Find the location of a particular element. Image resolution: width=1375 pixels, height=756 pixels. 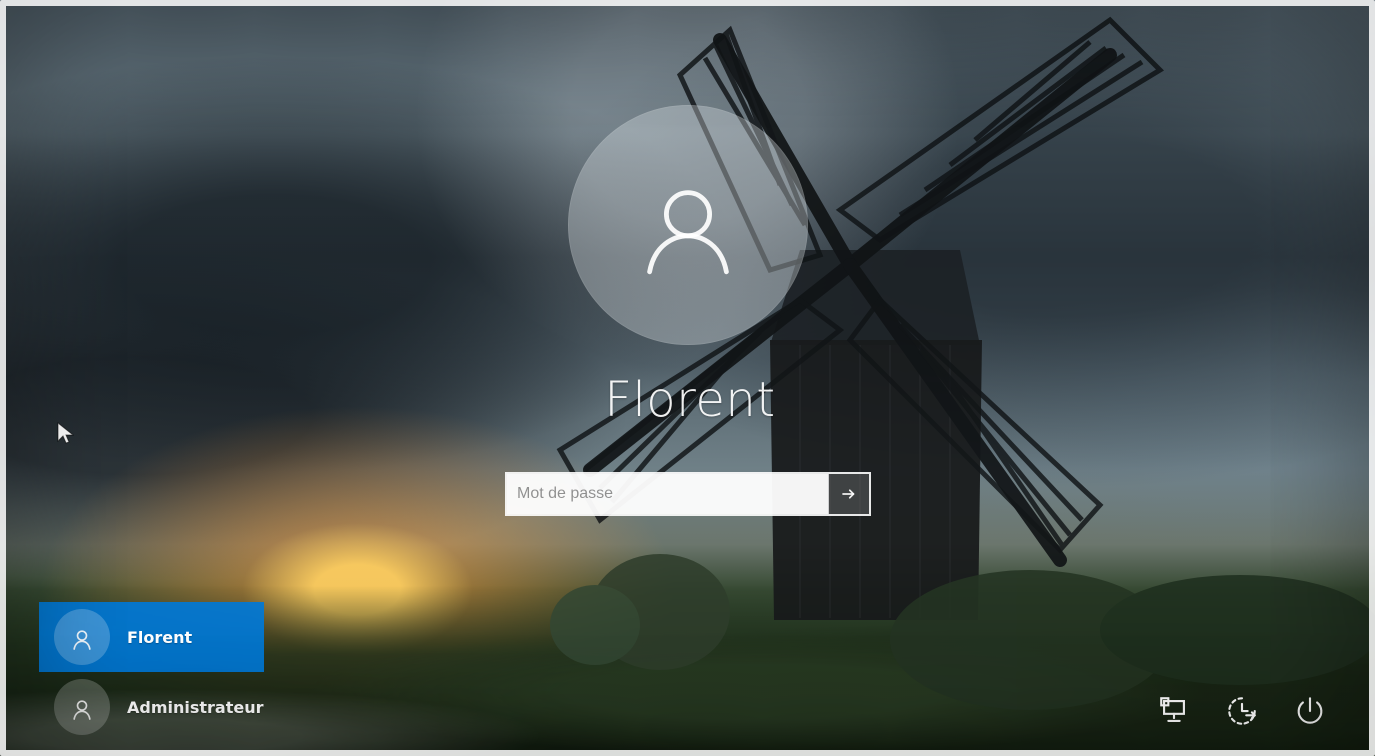

sign-in-submit-button is located at coordinates (848, 494).